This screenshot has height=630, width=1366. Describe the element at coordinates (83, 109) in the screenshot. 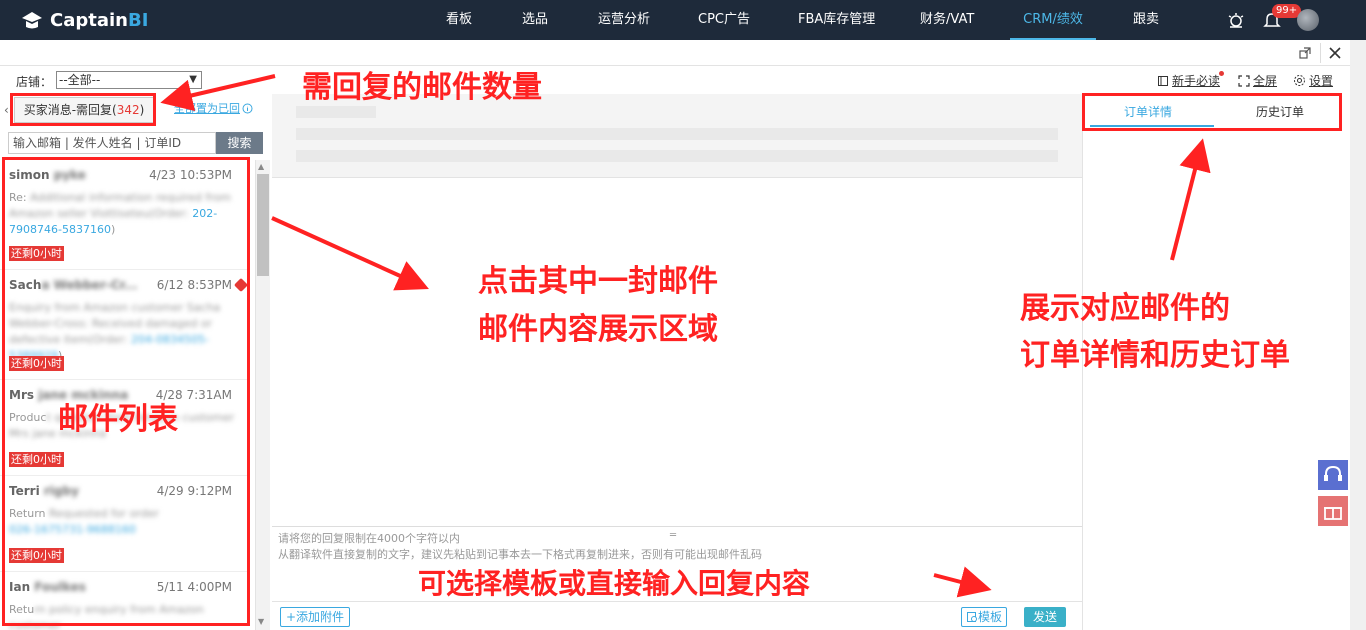

I see `annotation-box-tab` at that location.